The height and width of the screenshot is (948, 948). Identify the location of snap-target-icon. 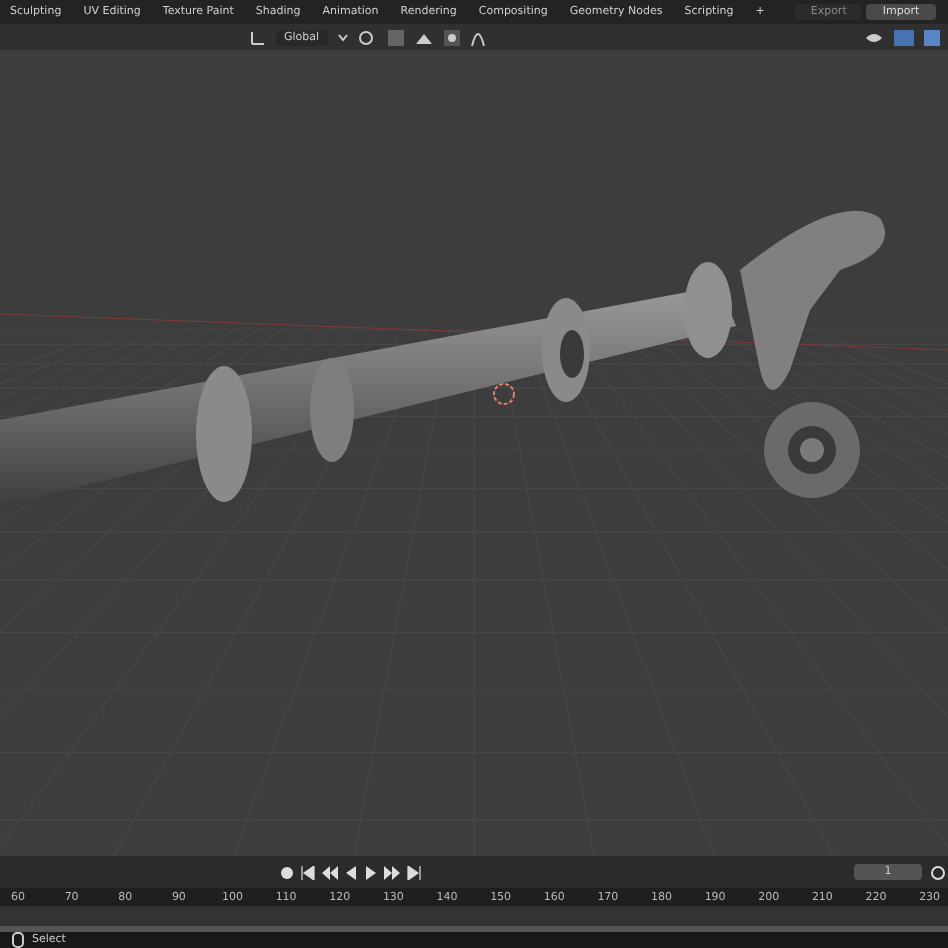
(423, 37).